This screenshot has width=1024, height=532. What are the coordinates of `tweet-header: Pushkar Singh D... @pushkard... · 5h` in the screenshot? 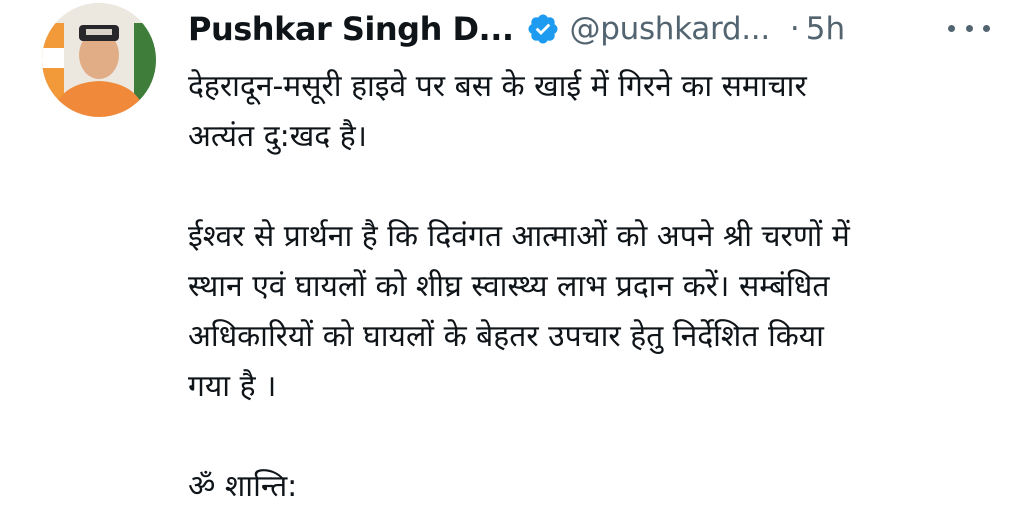 It's located at (516, 29).